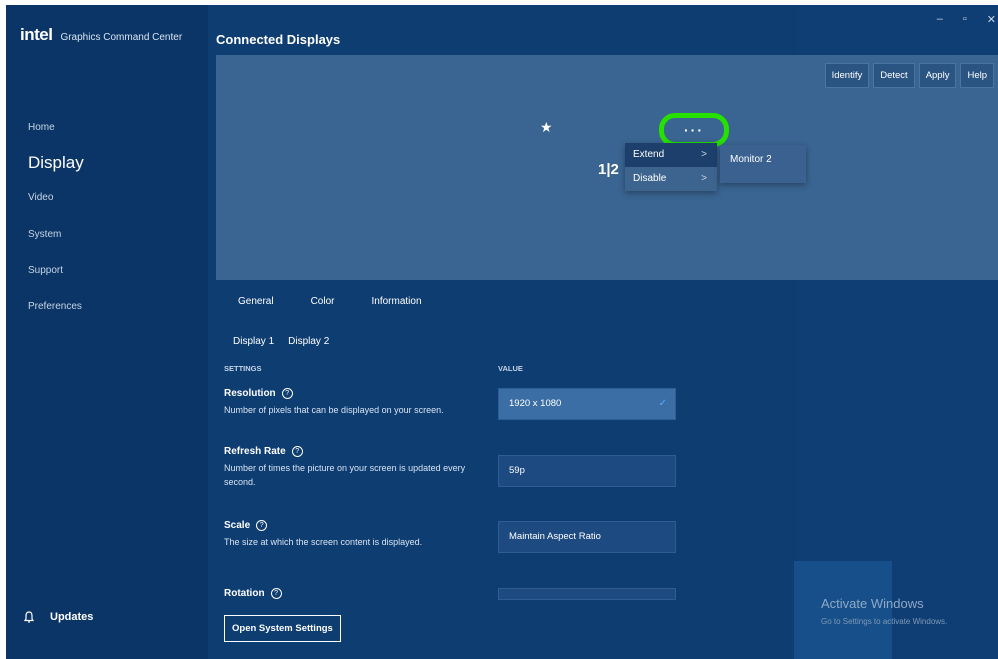 This screenshot has width=998, height=659. I want to click on identify-button: Identify, so click(847, 75).